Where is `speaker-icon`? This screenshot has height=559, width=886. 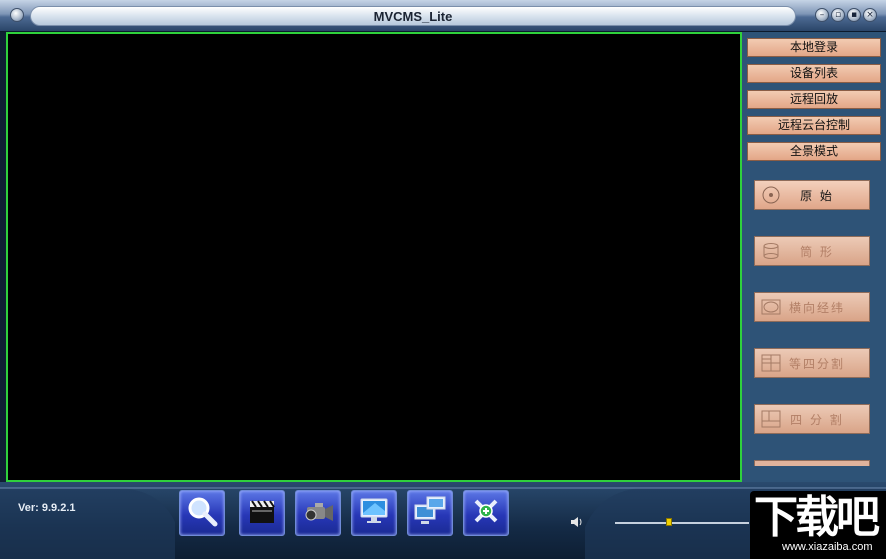
speaker-icon is located at coordinates (576, 523).